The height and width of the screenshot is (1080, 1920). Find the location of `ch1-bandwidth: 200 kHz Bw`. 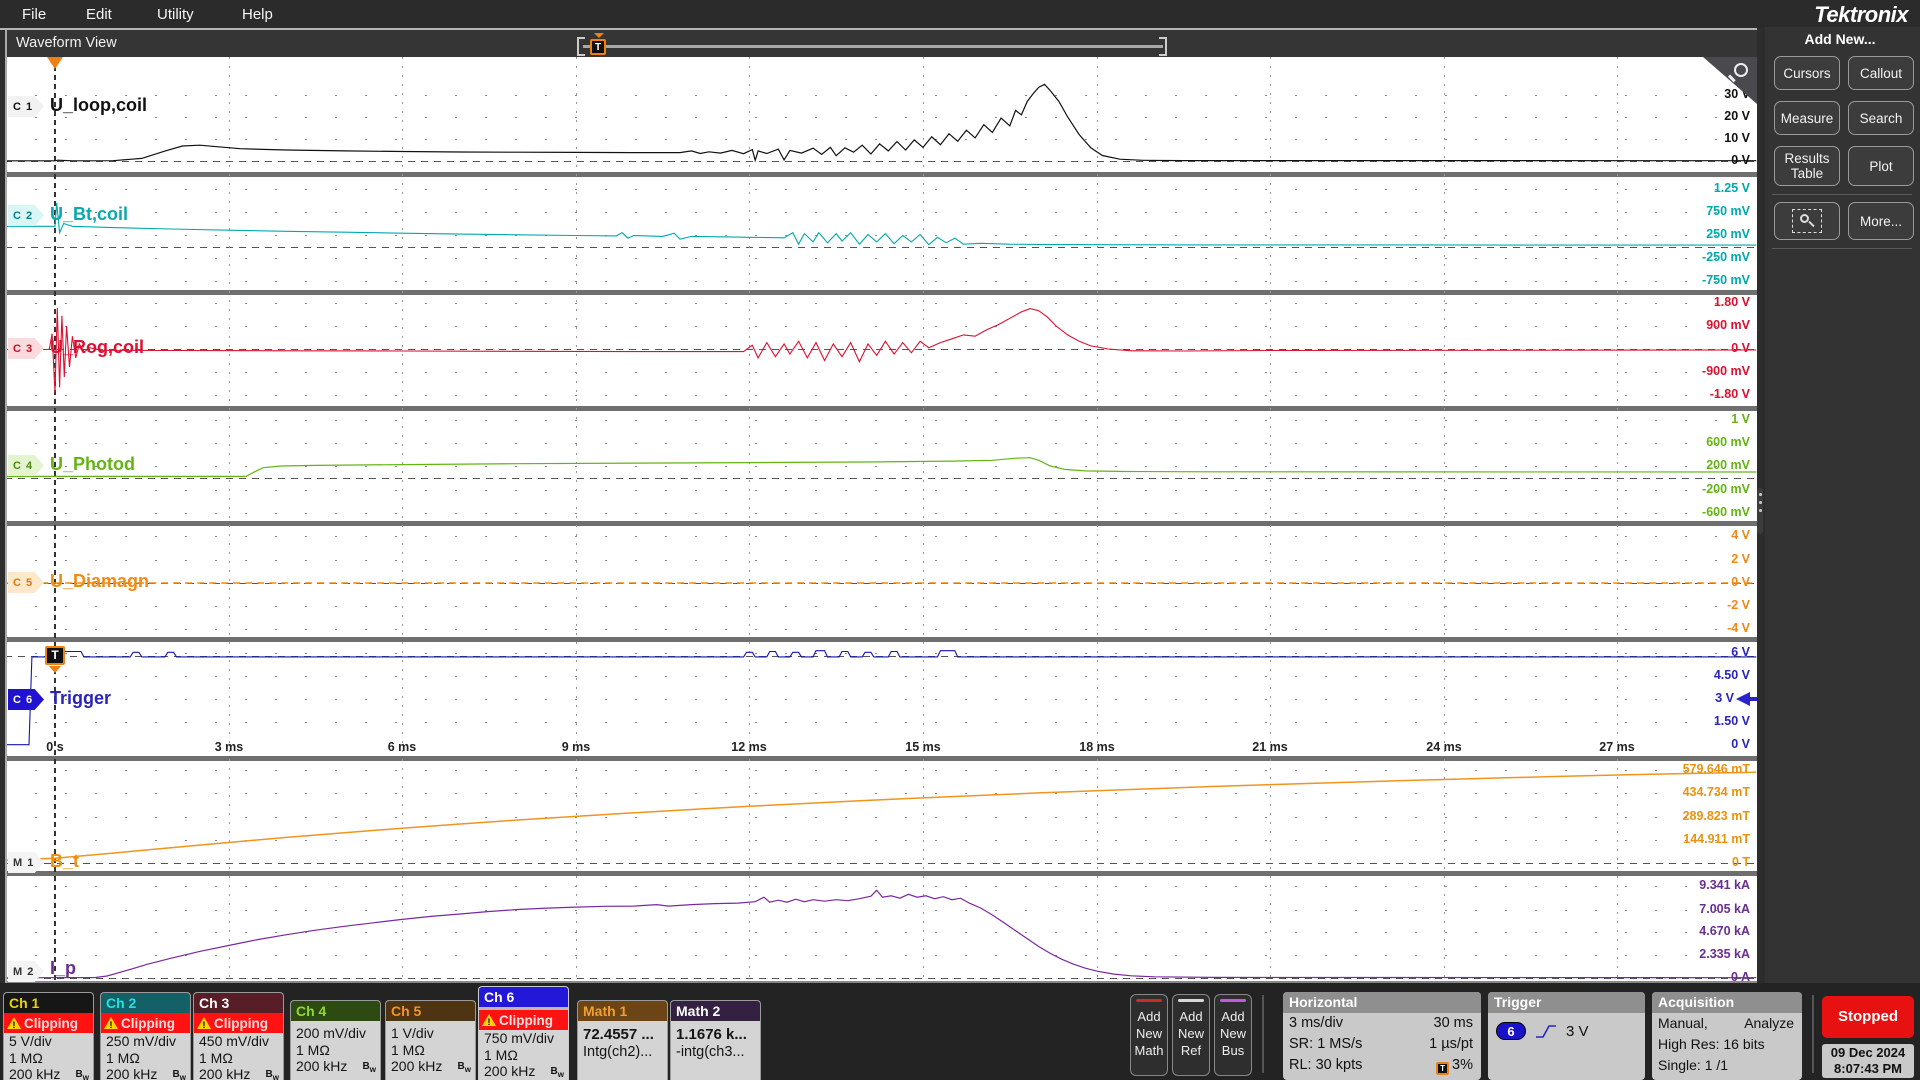

ch1-bandwidth: 200 kHz Bw is located at coordinates (49, 1073).